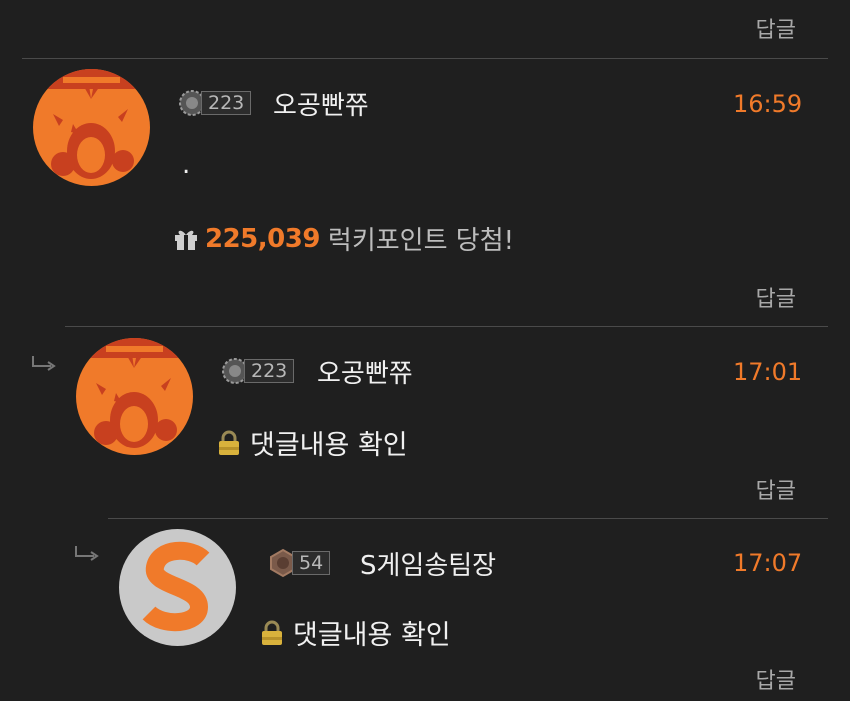 Image resolution: width=850 pixels, height=701 pixels. Describe the element at coordinates (768, 563) in the screenshot. I see `timestamp: 17:07` at that location.